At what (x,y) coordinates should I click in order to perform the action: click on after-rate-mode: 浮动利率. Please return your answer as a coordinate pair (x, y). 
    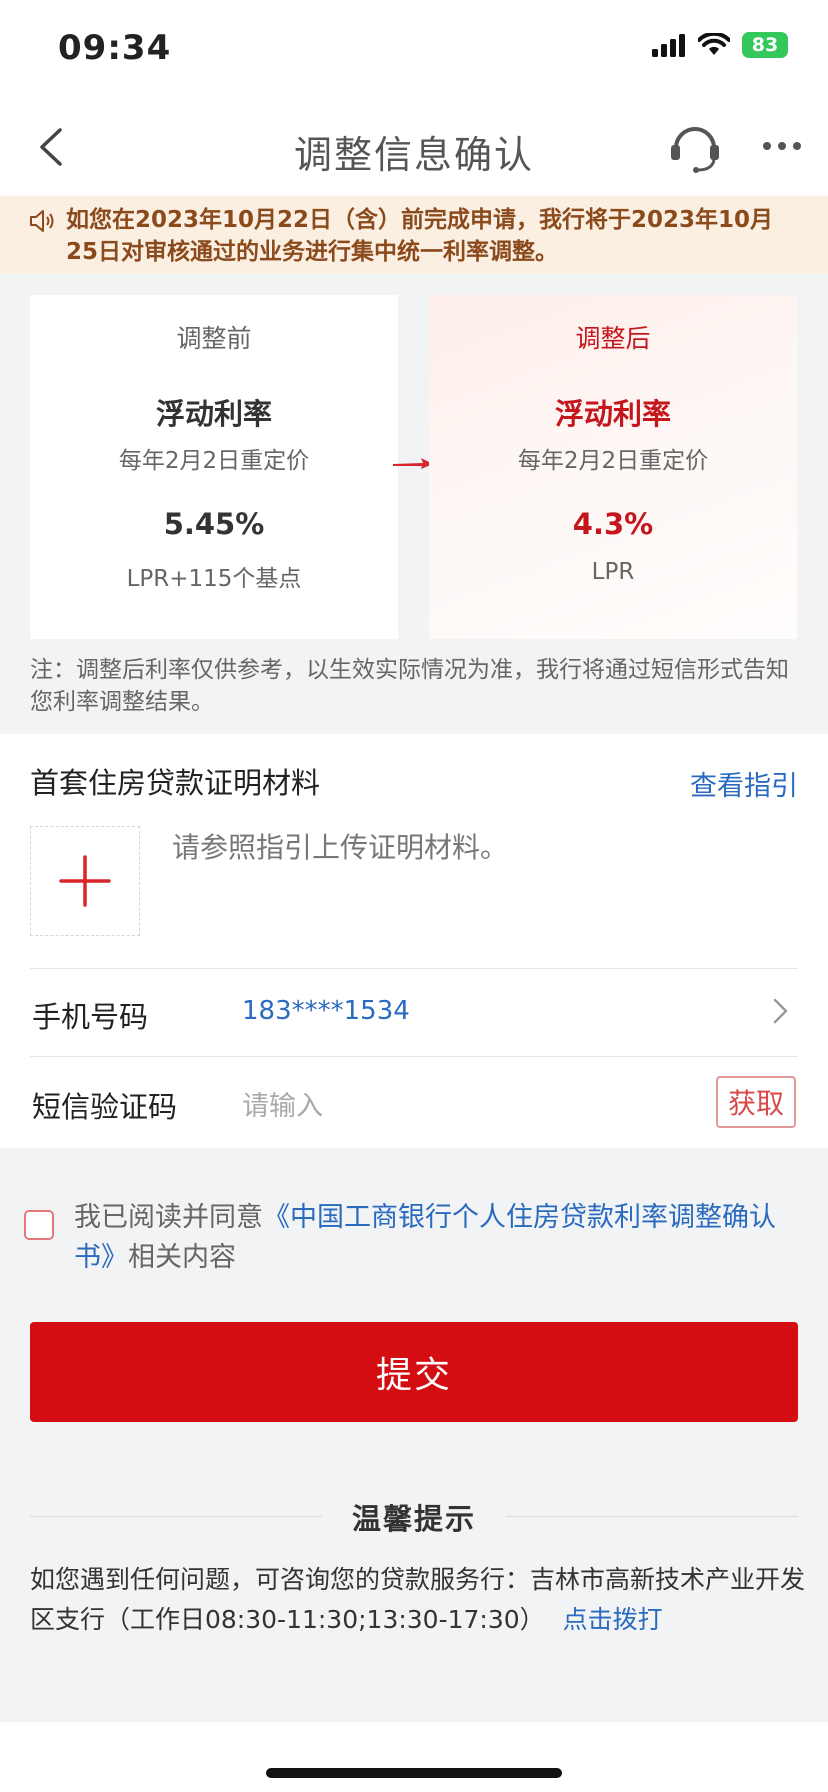
    Looking at the image, I should click on (612, 414).